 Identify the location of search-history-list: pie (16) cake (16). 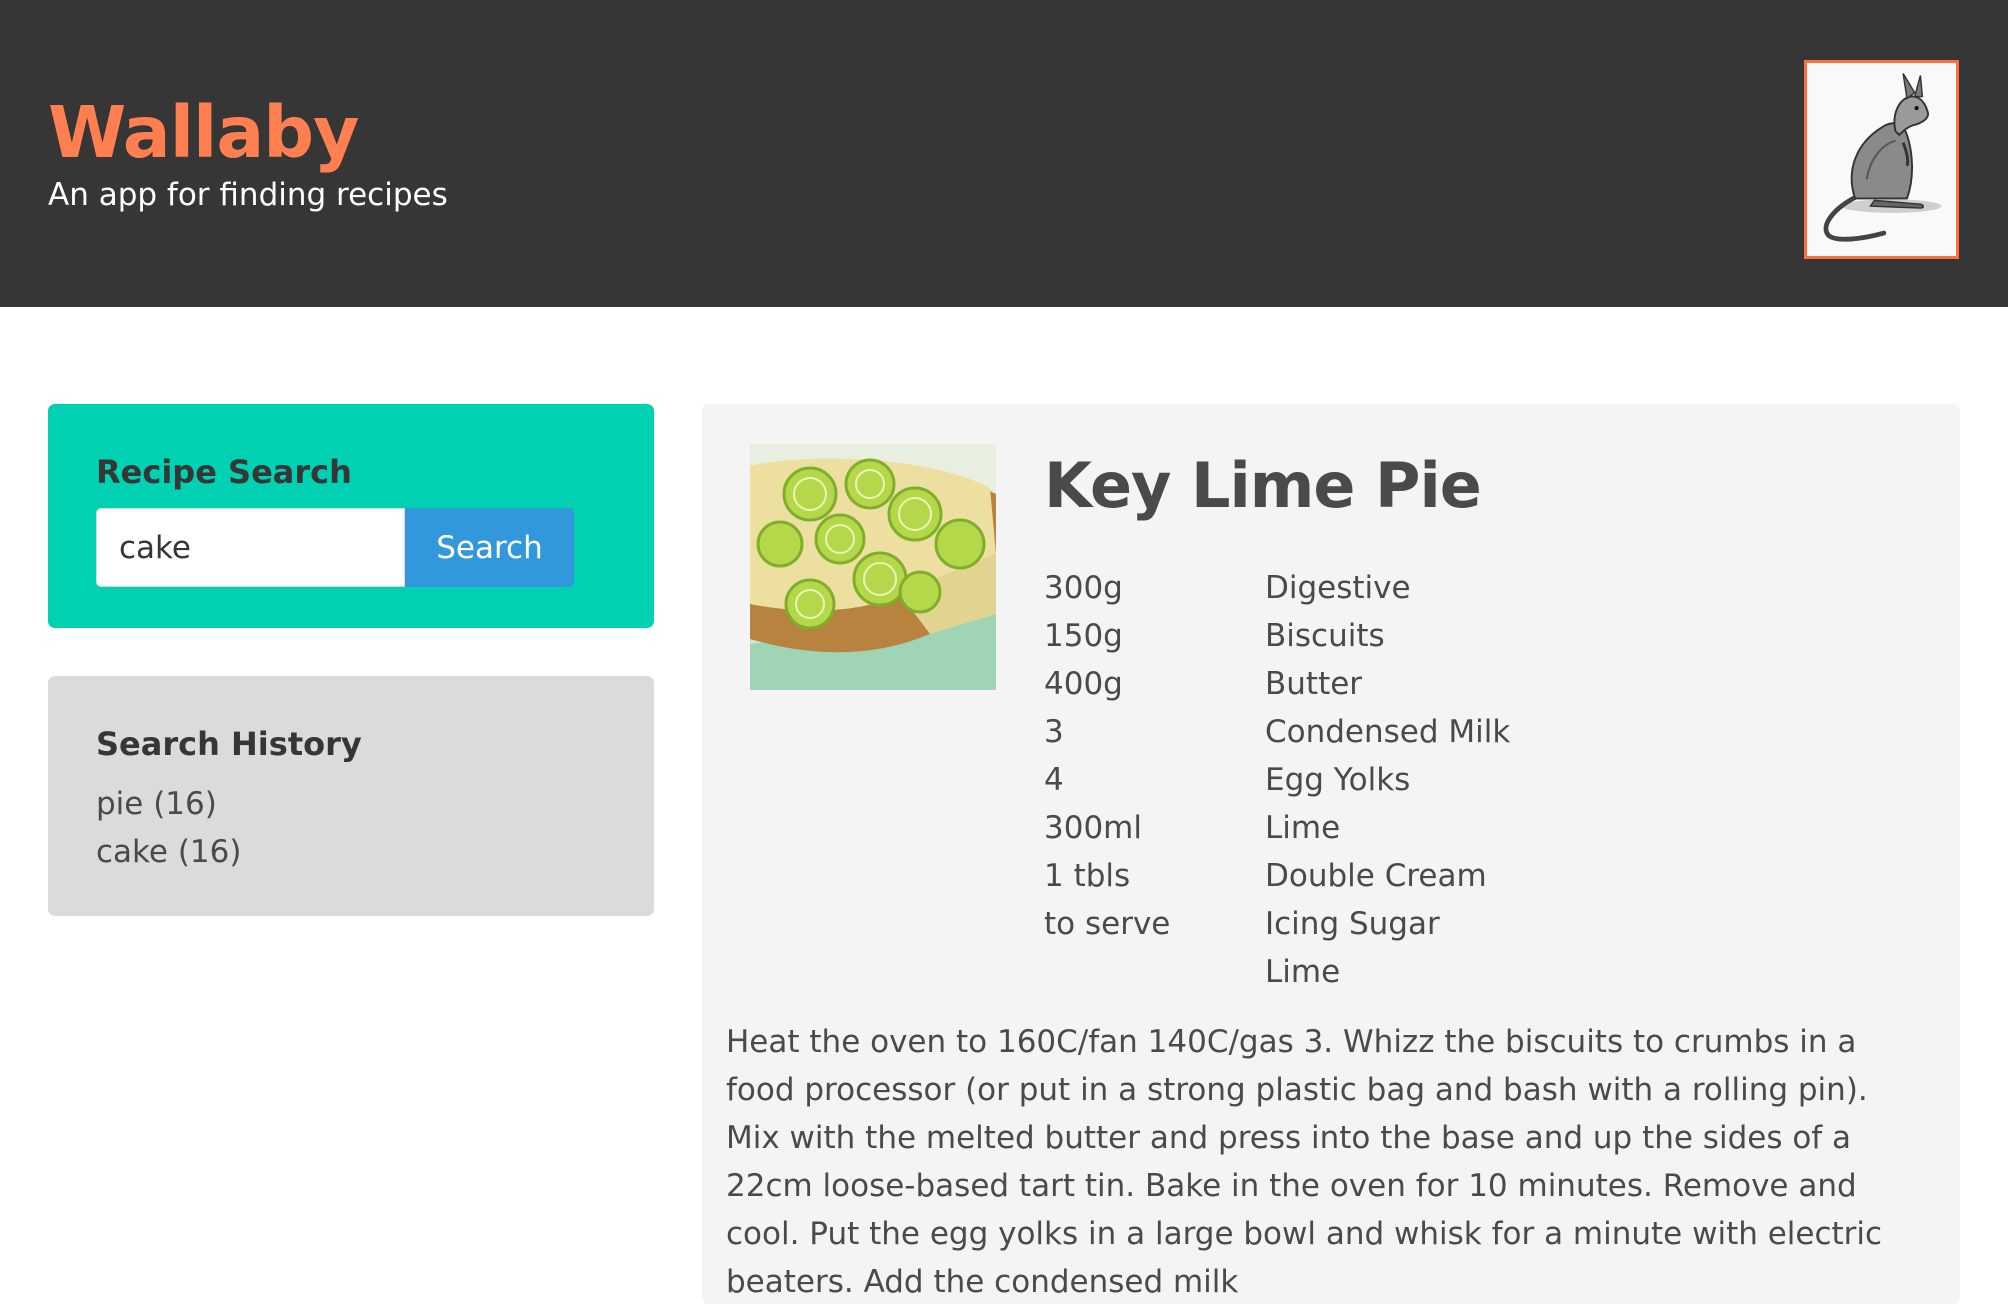
(168, 828).